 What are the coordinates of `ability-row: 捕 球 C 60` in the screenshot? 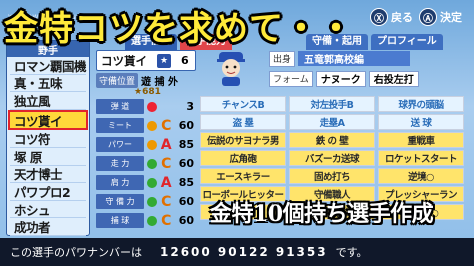 It's located at (145, 220).